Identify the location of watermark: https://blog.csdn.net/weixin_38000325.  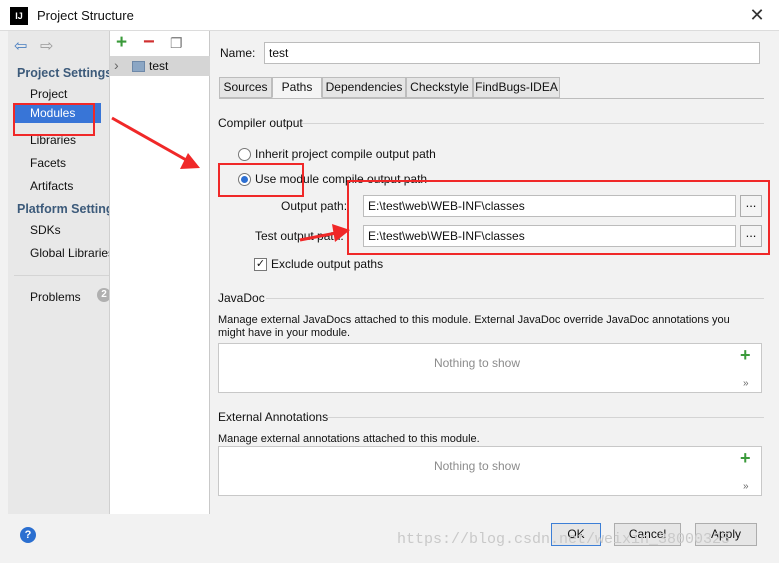
(564, 539).